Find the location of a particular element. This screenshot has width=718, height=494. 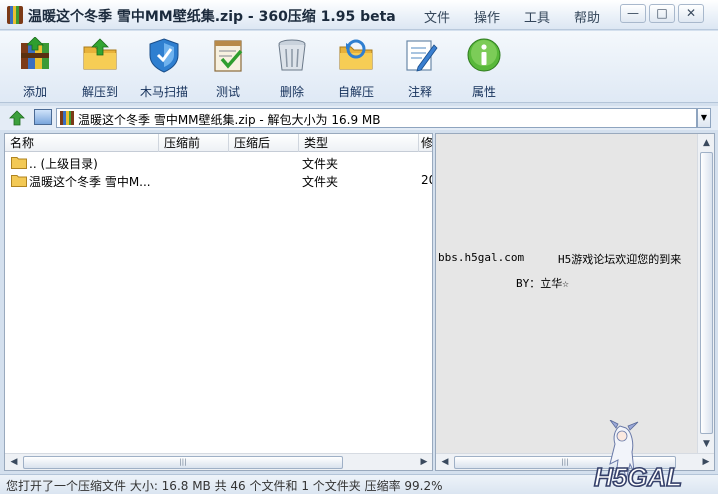

comment-button: 注释 is located at coordinates (420, 67).